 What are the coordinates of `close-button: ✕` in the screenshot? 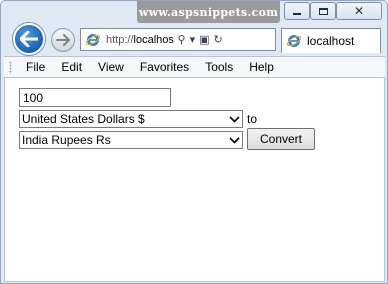 It's located at (359, 11).